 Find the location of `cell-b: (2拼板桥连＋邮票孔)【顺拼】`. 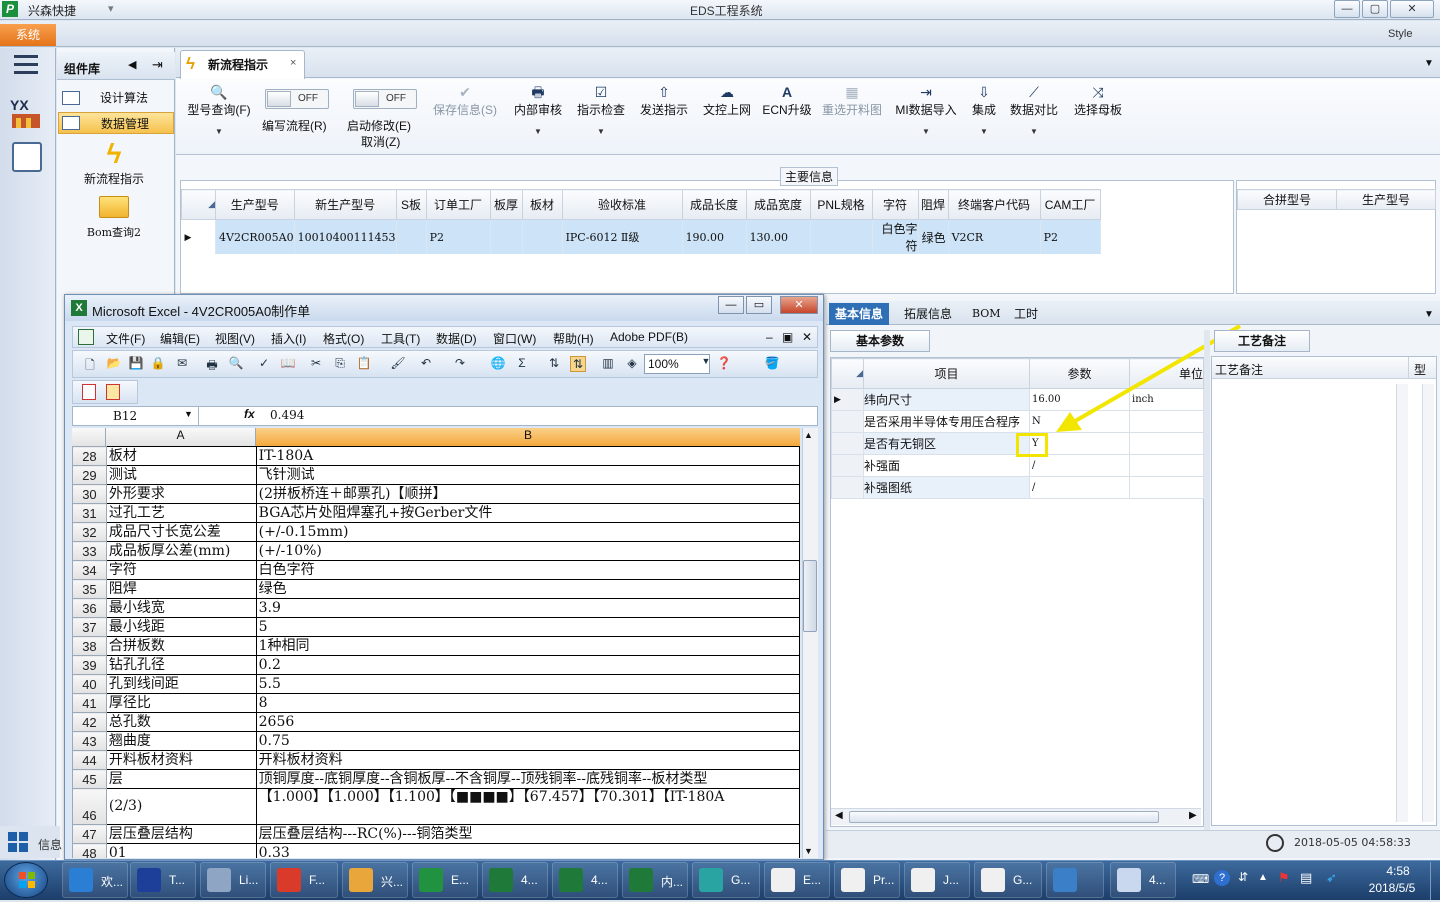

cell-b: (2拼板桥连＋邮票孔)【顺拼】 is located at coordinates (527, 494).